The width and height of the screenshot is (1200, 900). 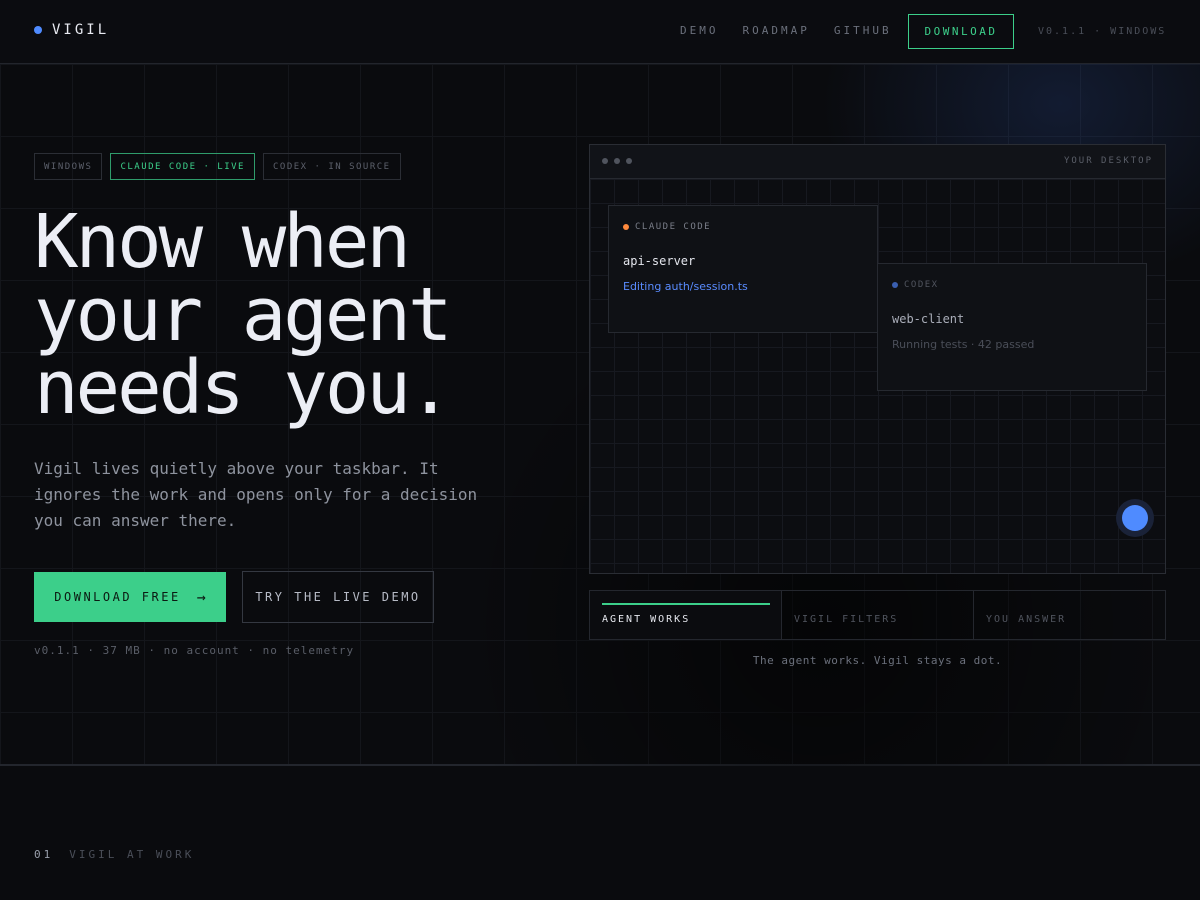 What do you see at coordinates (961, 31) in the screenshot?
I see `nav-download-button: DOWNLOAD` at bounding box center [961, 31].